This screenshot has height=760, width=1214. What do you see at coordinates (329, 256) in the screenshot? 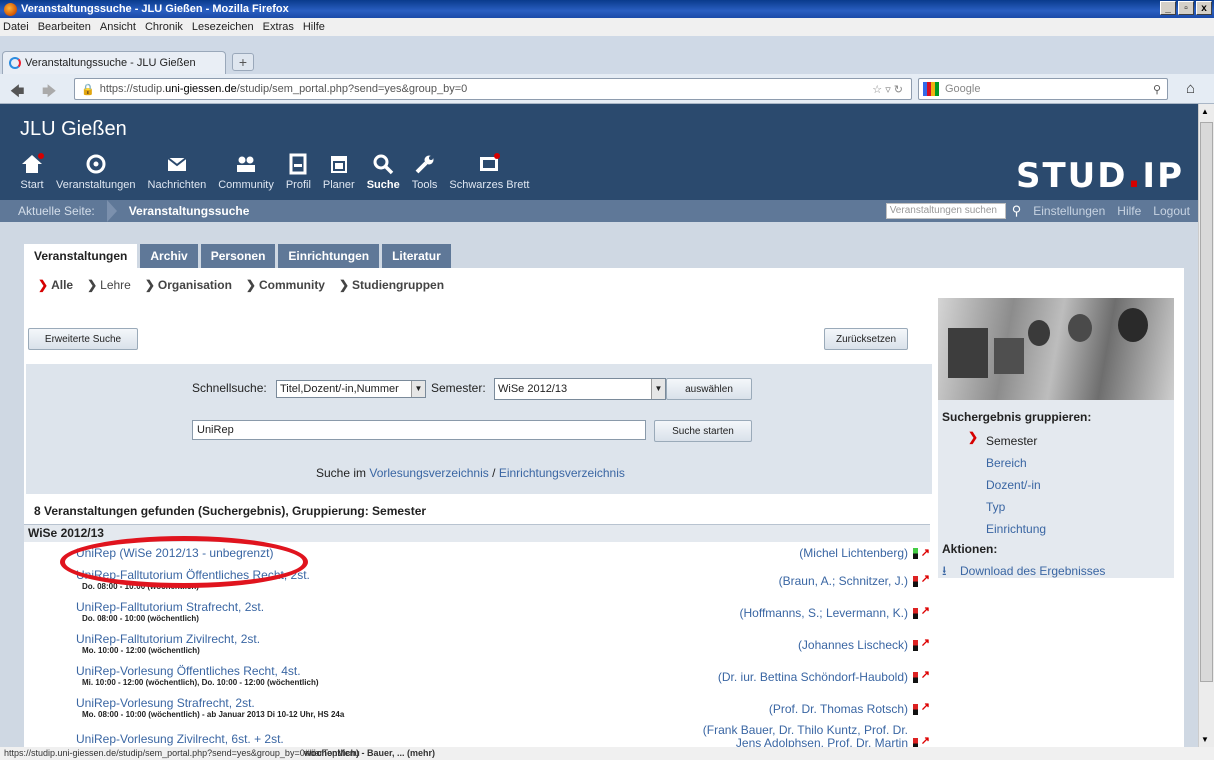
I see `tab-einrichtungen: Einrichtungen` at bounding box center [329, 256].